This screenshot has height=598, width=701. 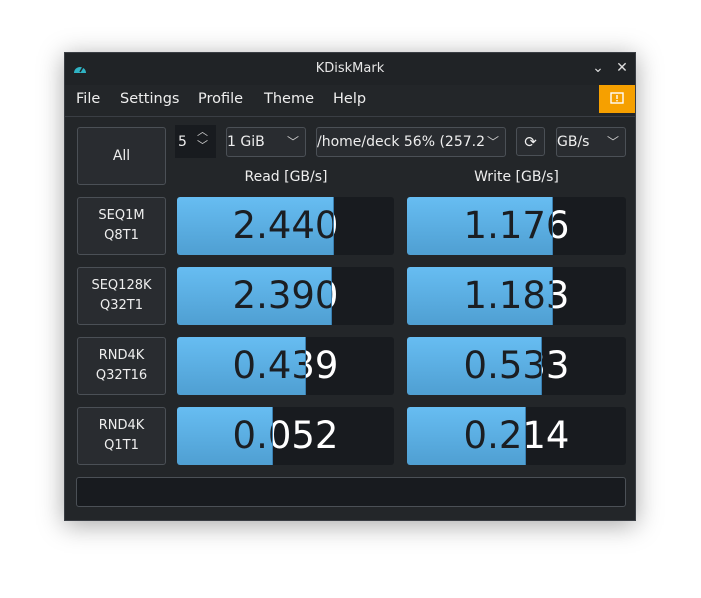 What do you see at coordinates (494, 435) in the screenshot?
I see `write-value-overlay: 0.214` at bounding box center [494, 435].